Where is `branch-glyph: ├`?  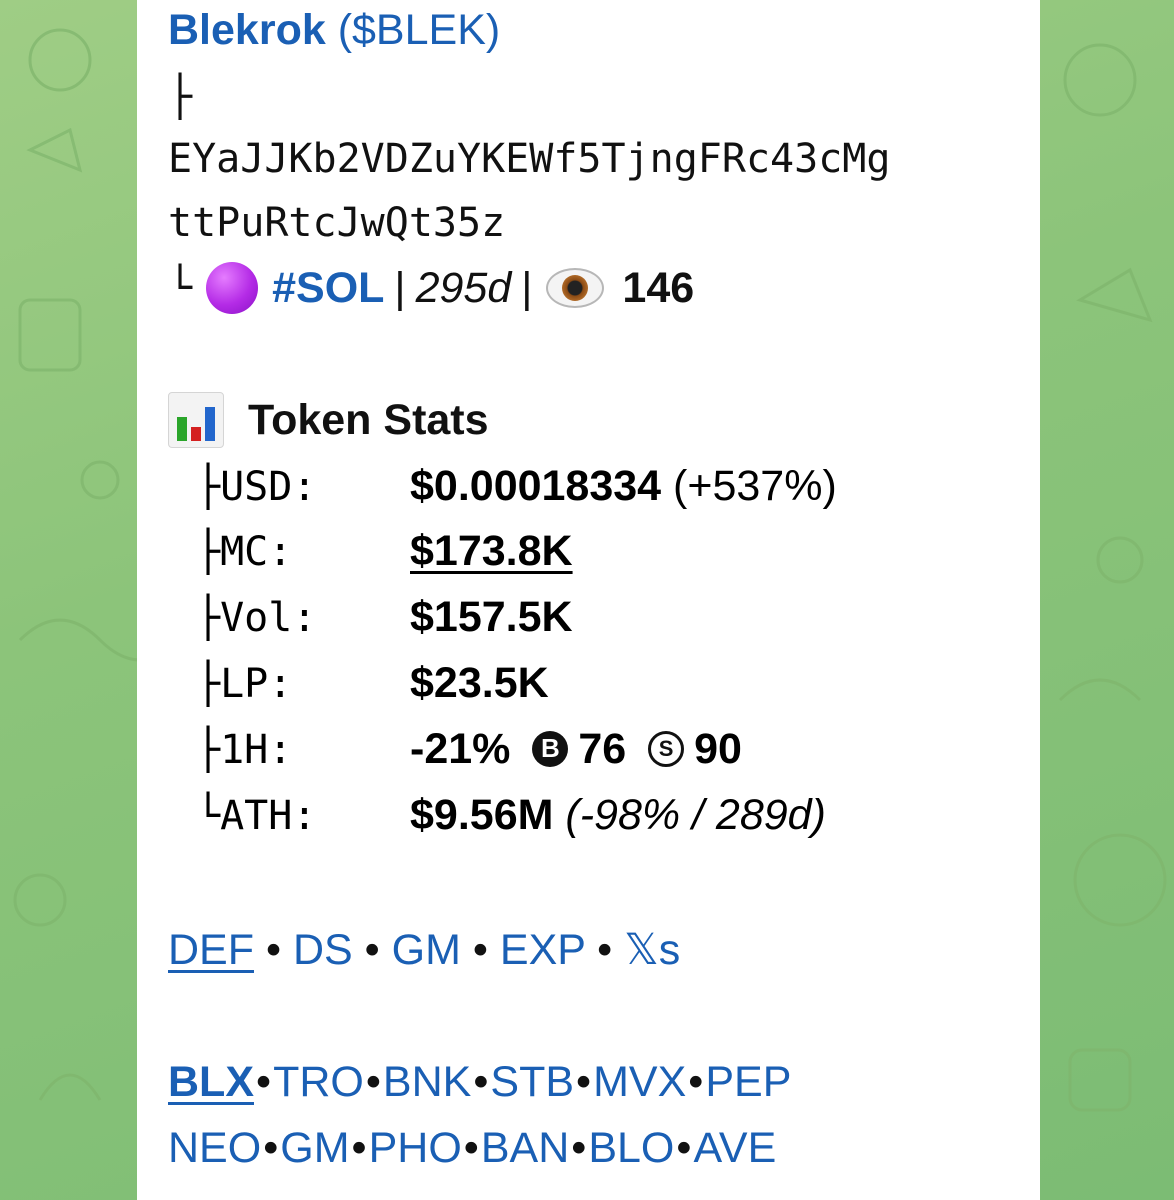 branch-glyph: ├ is located at coordinates (180, 97).